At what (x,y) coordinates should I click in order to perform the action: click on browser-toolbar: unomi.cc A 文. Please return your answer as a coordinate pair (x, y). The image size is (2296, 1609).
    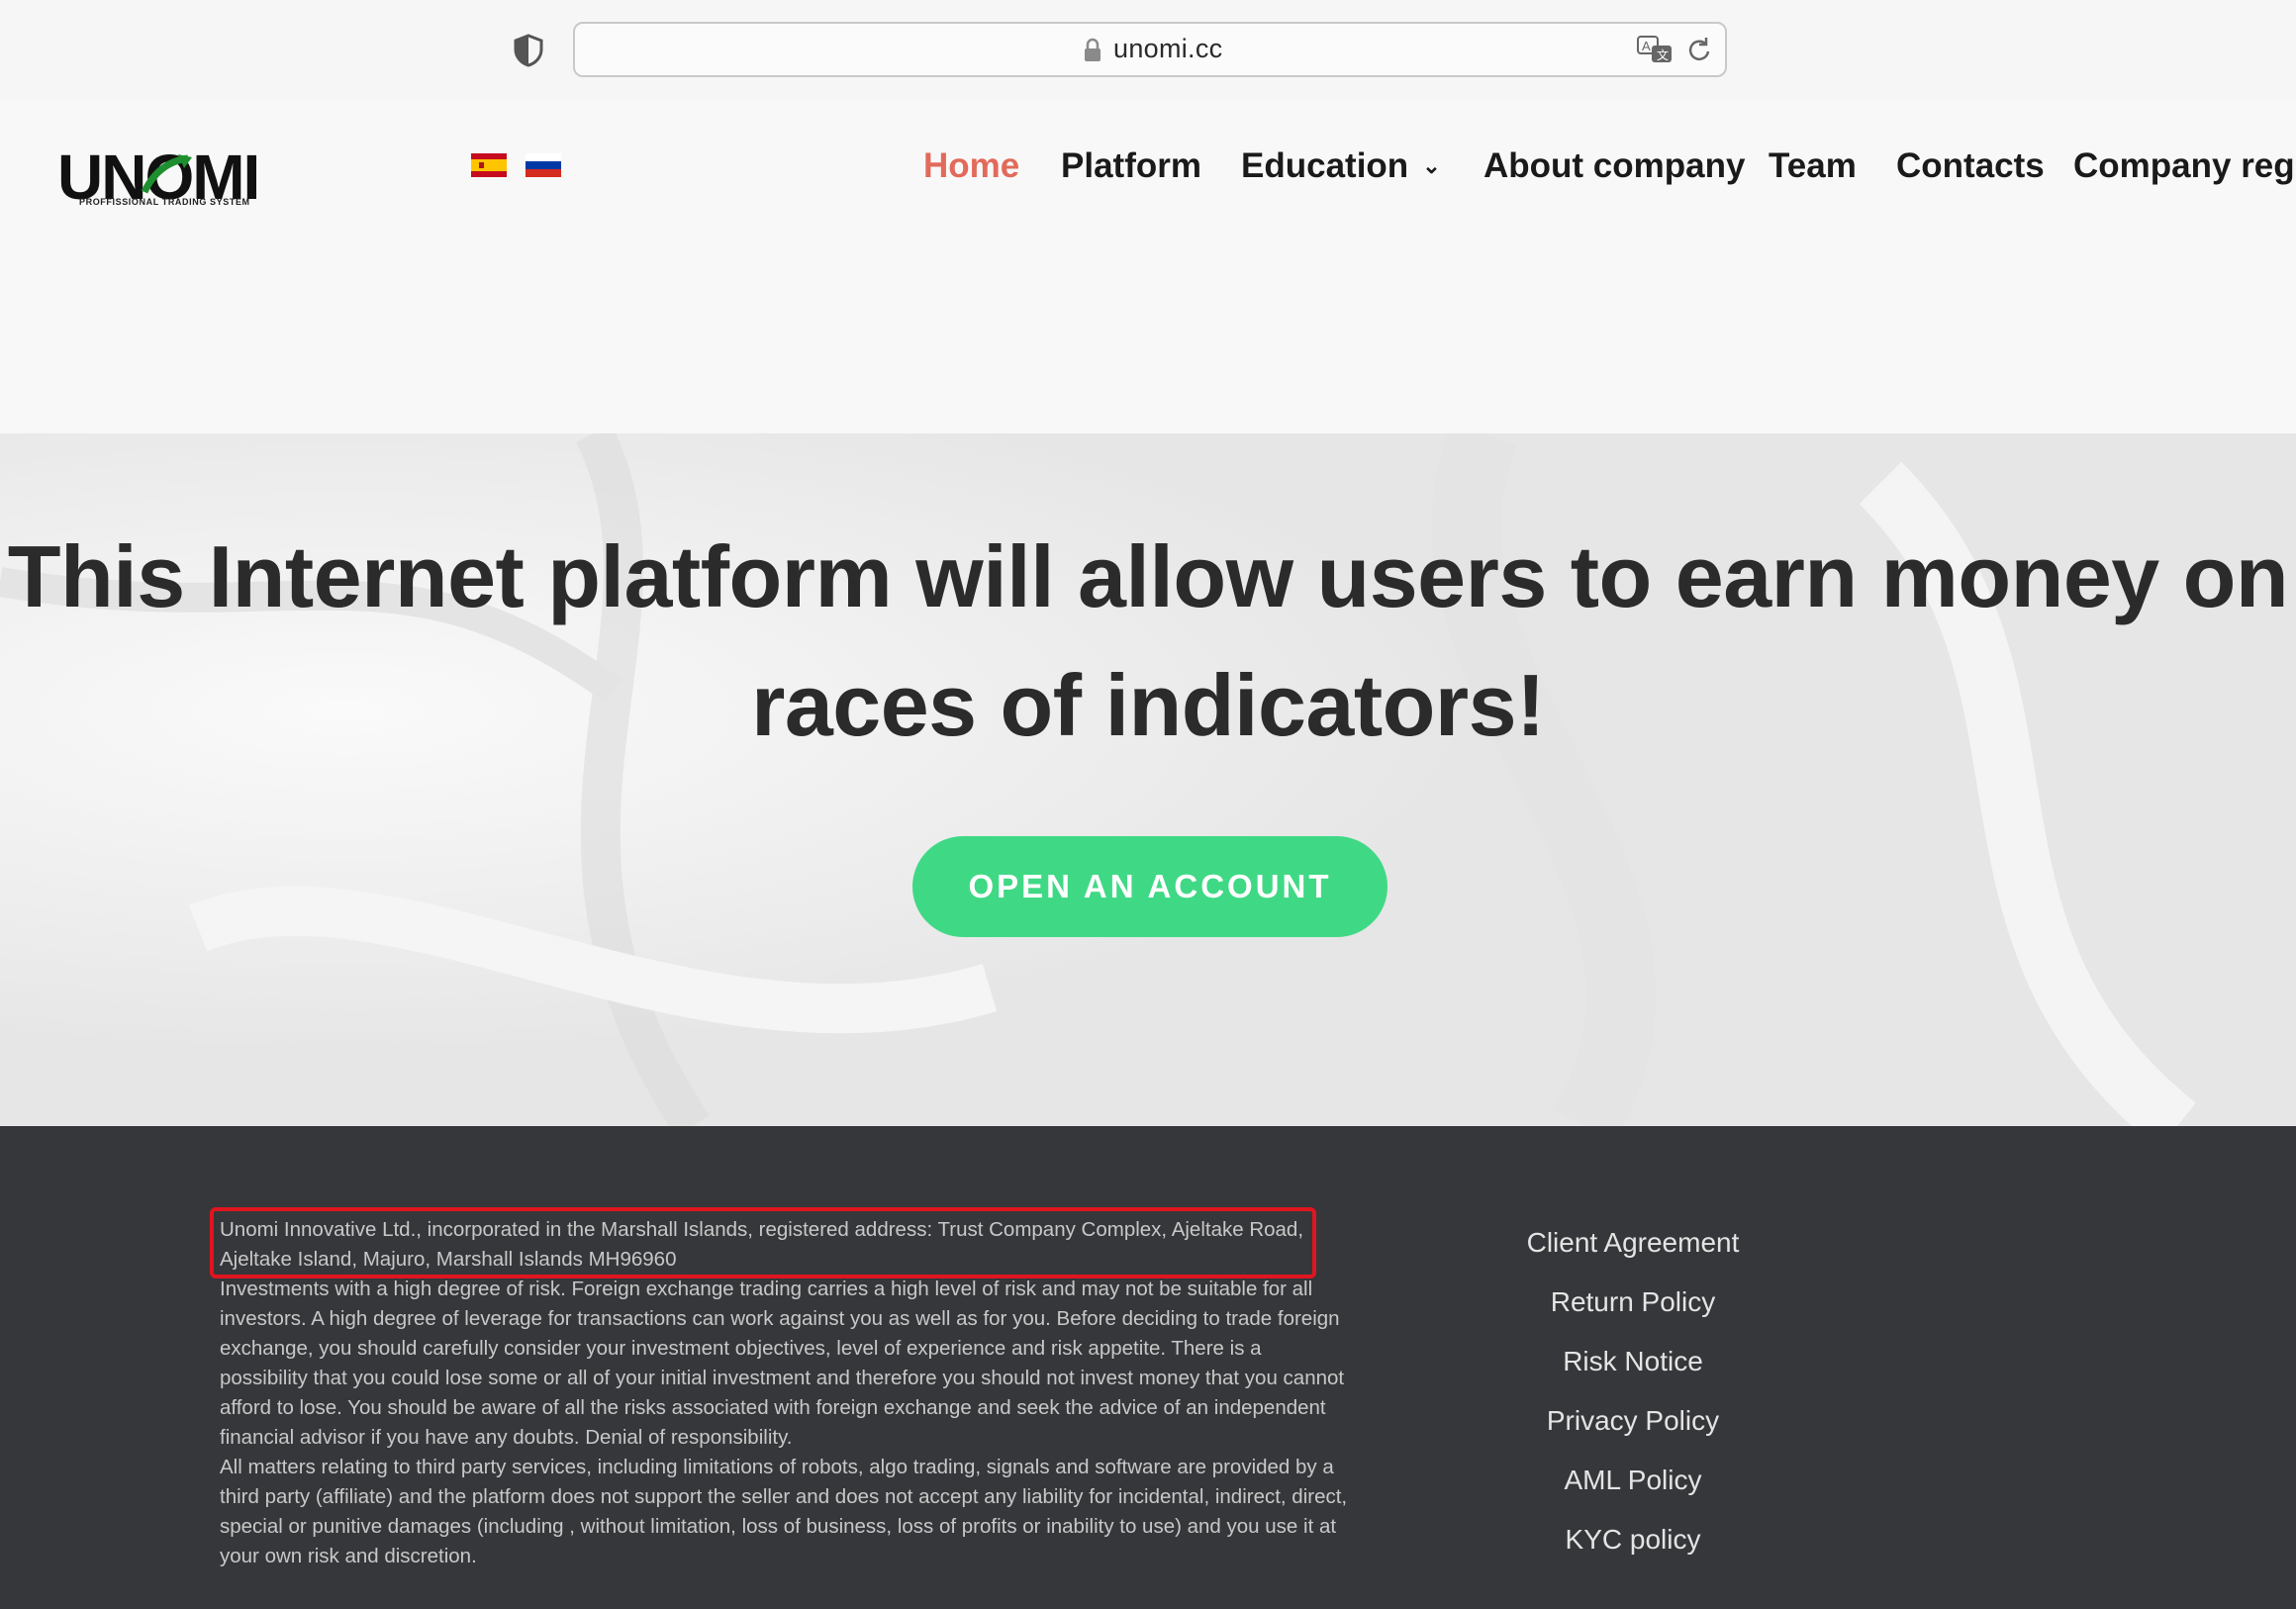
    Looking at the image, I should click on (1148, 50).